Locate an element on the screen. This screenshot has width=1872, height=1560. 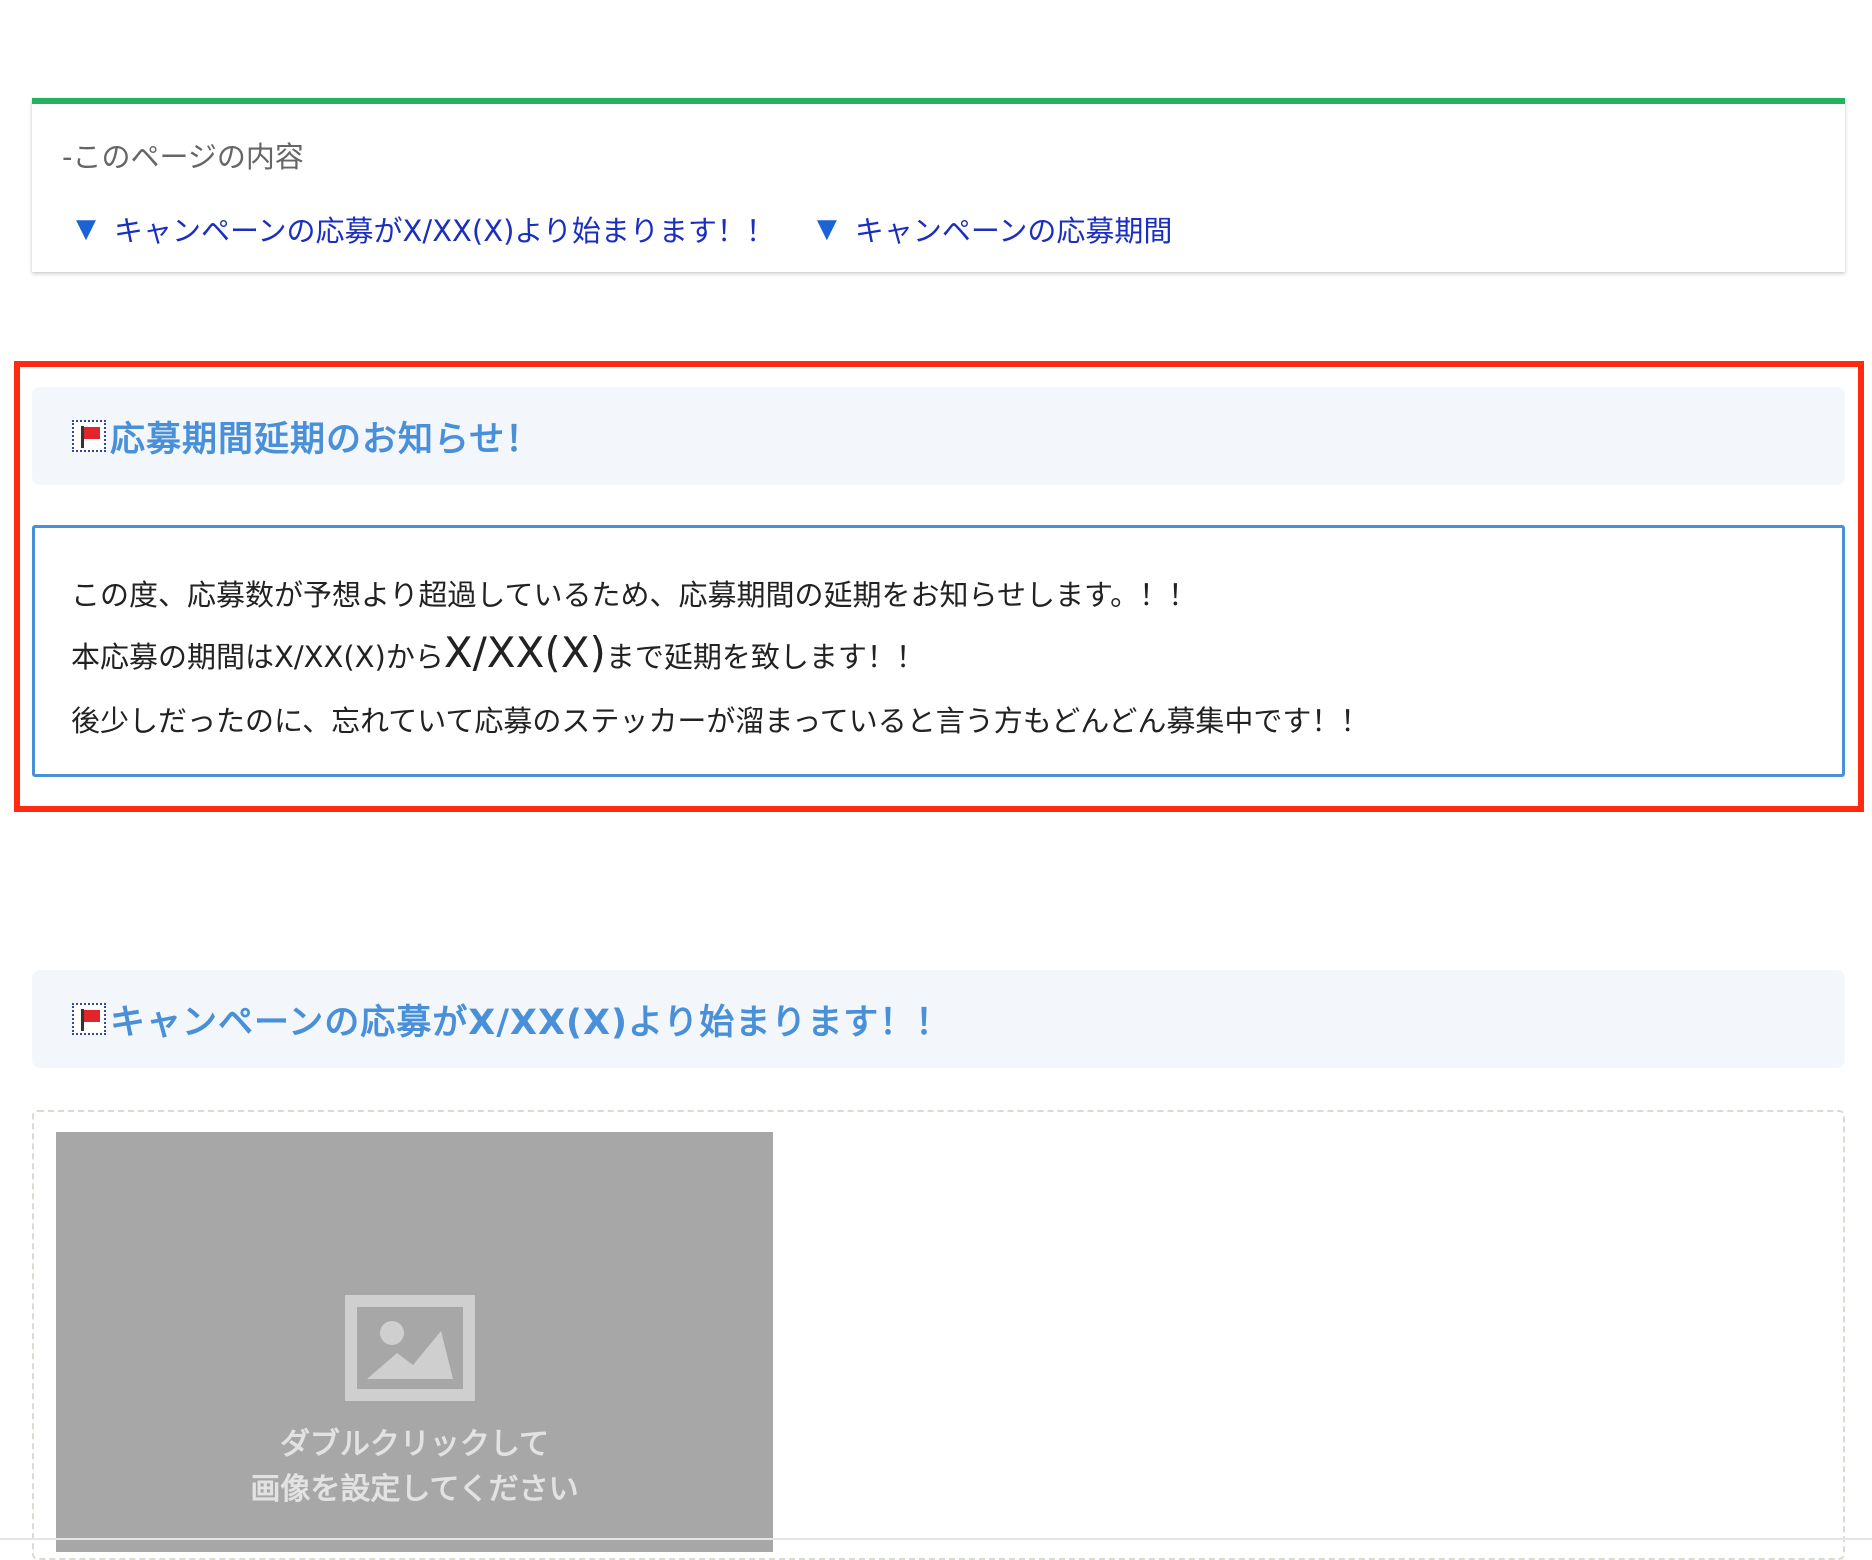
image-placeholder: ダブルクリックして 画像を設定してください is located at coordinates (414, 1342).